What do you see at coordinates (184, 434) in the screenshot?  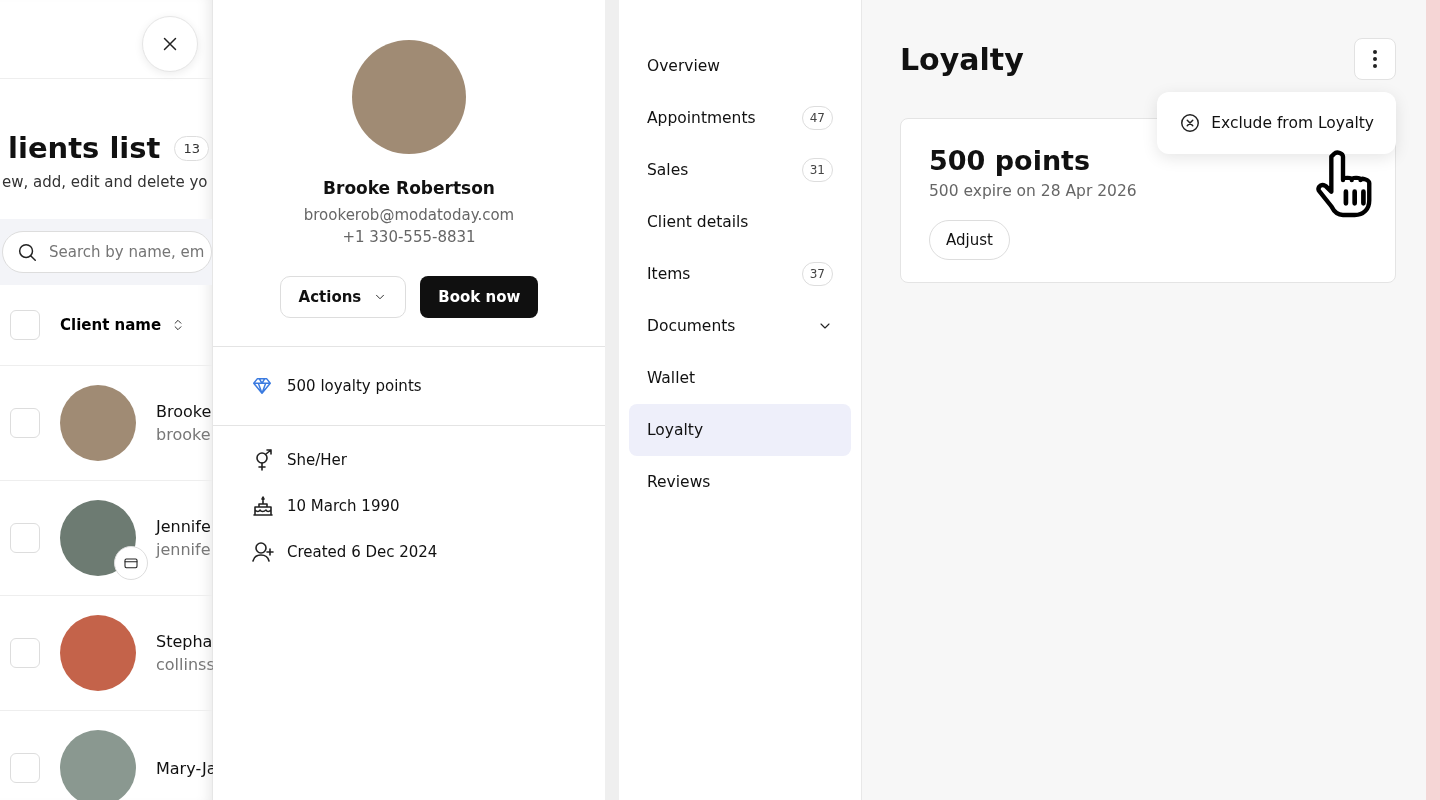 I see `client-email: brooke` at bounding box center [184, 434].